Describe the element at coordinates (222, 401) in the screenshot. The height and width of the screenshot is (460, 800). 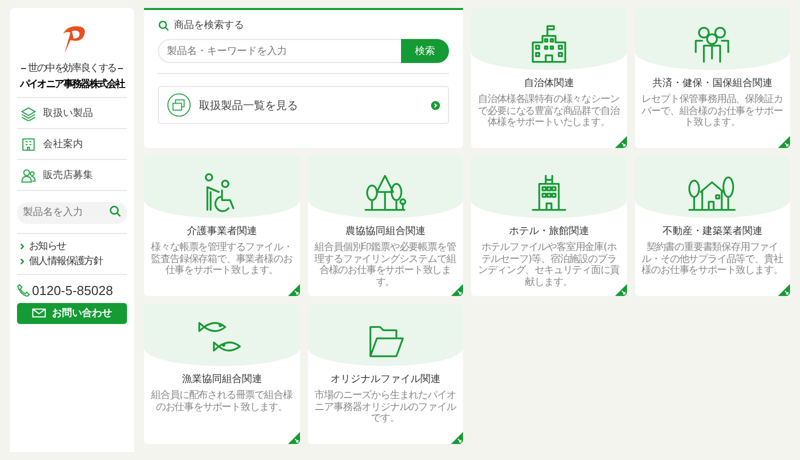
I see `category-description: 組合員に配布される冊票で組合様のお仕事をサポート致します。` at that location.